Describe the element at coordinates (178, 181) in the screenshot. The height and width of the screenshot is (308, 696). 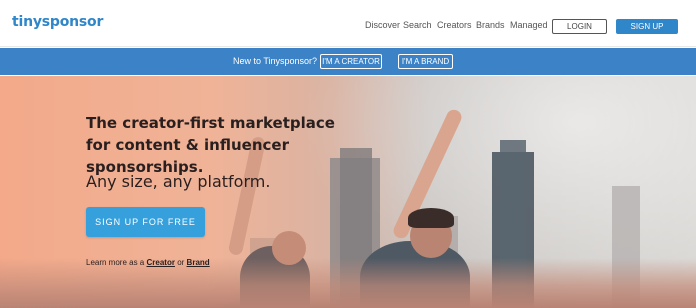
I see `hero-subheadline: Any size, any platform.` at that location.